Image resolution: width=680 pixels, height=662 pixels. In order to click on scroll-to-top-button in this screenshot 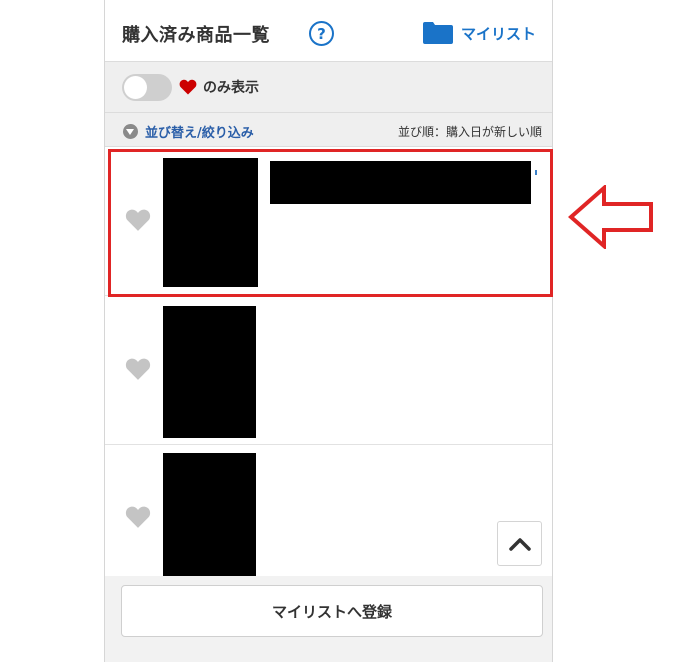, I will do `click(519, 543)`.